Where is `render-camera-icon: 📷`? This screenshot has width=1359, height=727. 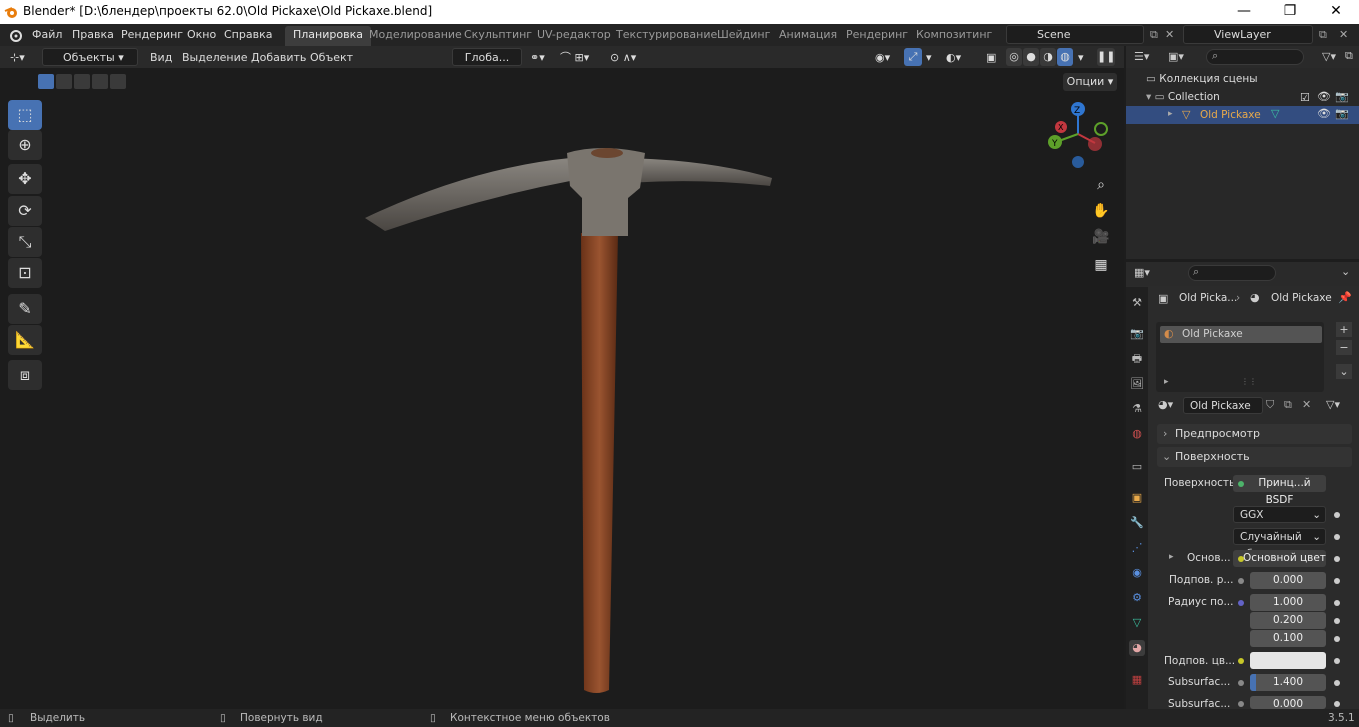 render-camera-icon: 📷 is located at coordinates (1342, 96).